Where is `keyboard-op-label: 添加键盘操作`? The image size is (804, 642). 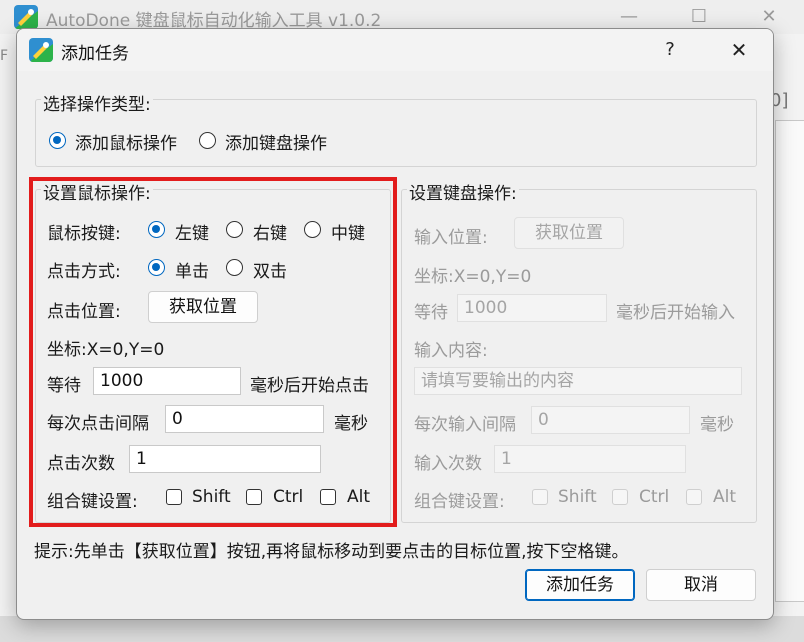
keyboard-op-label: 添加键盘操作 is located at coordinates (276, 141).